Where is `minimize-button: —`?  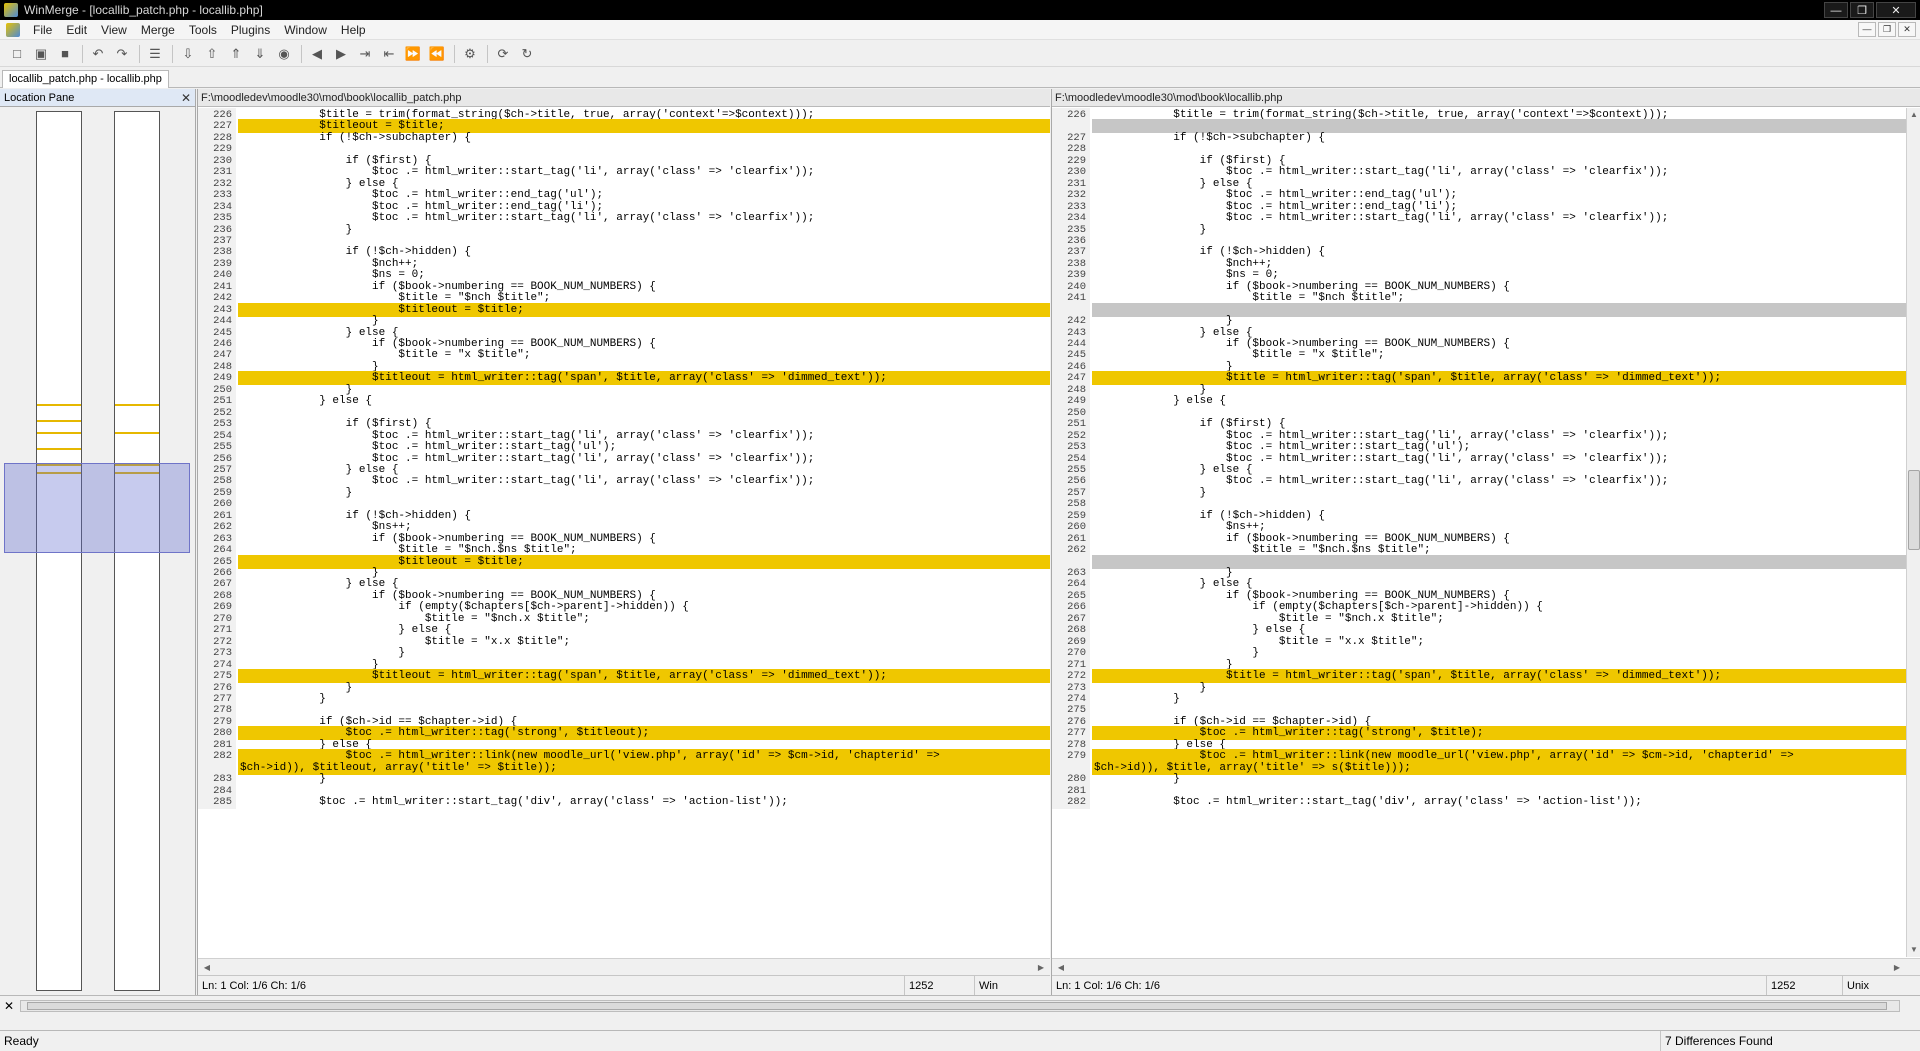 minimize-button: — is located at coordinates (1836, 10).